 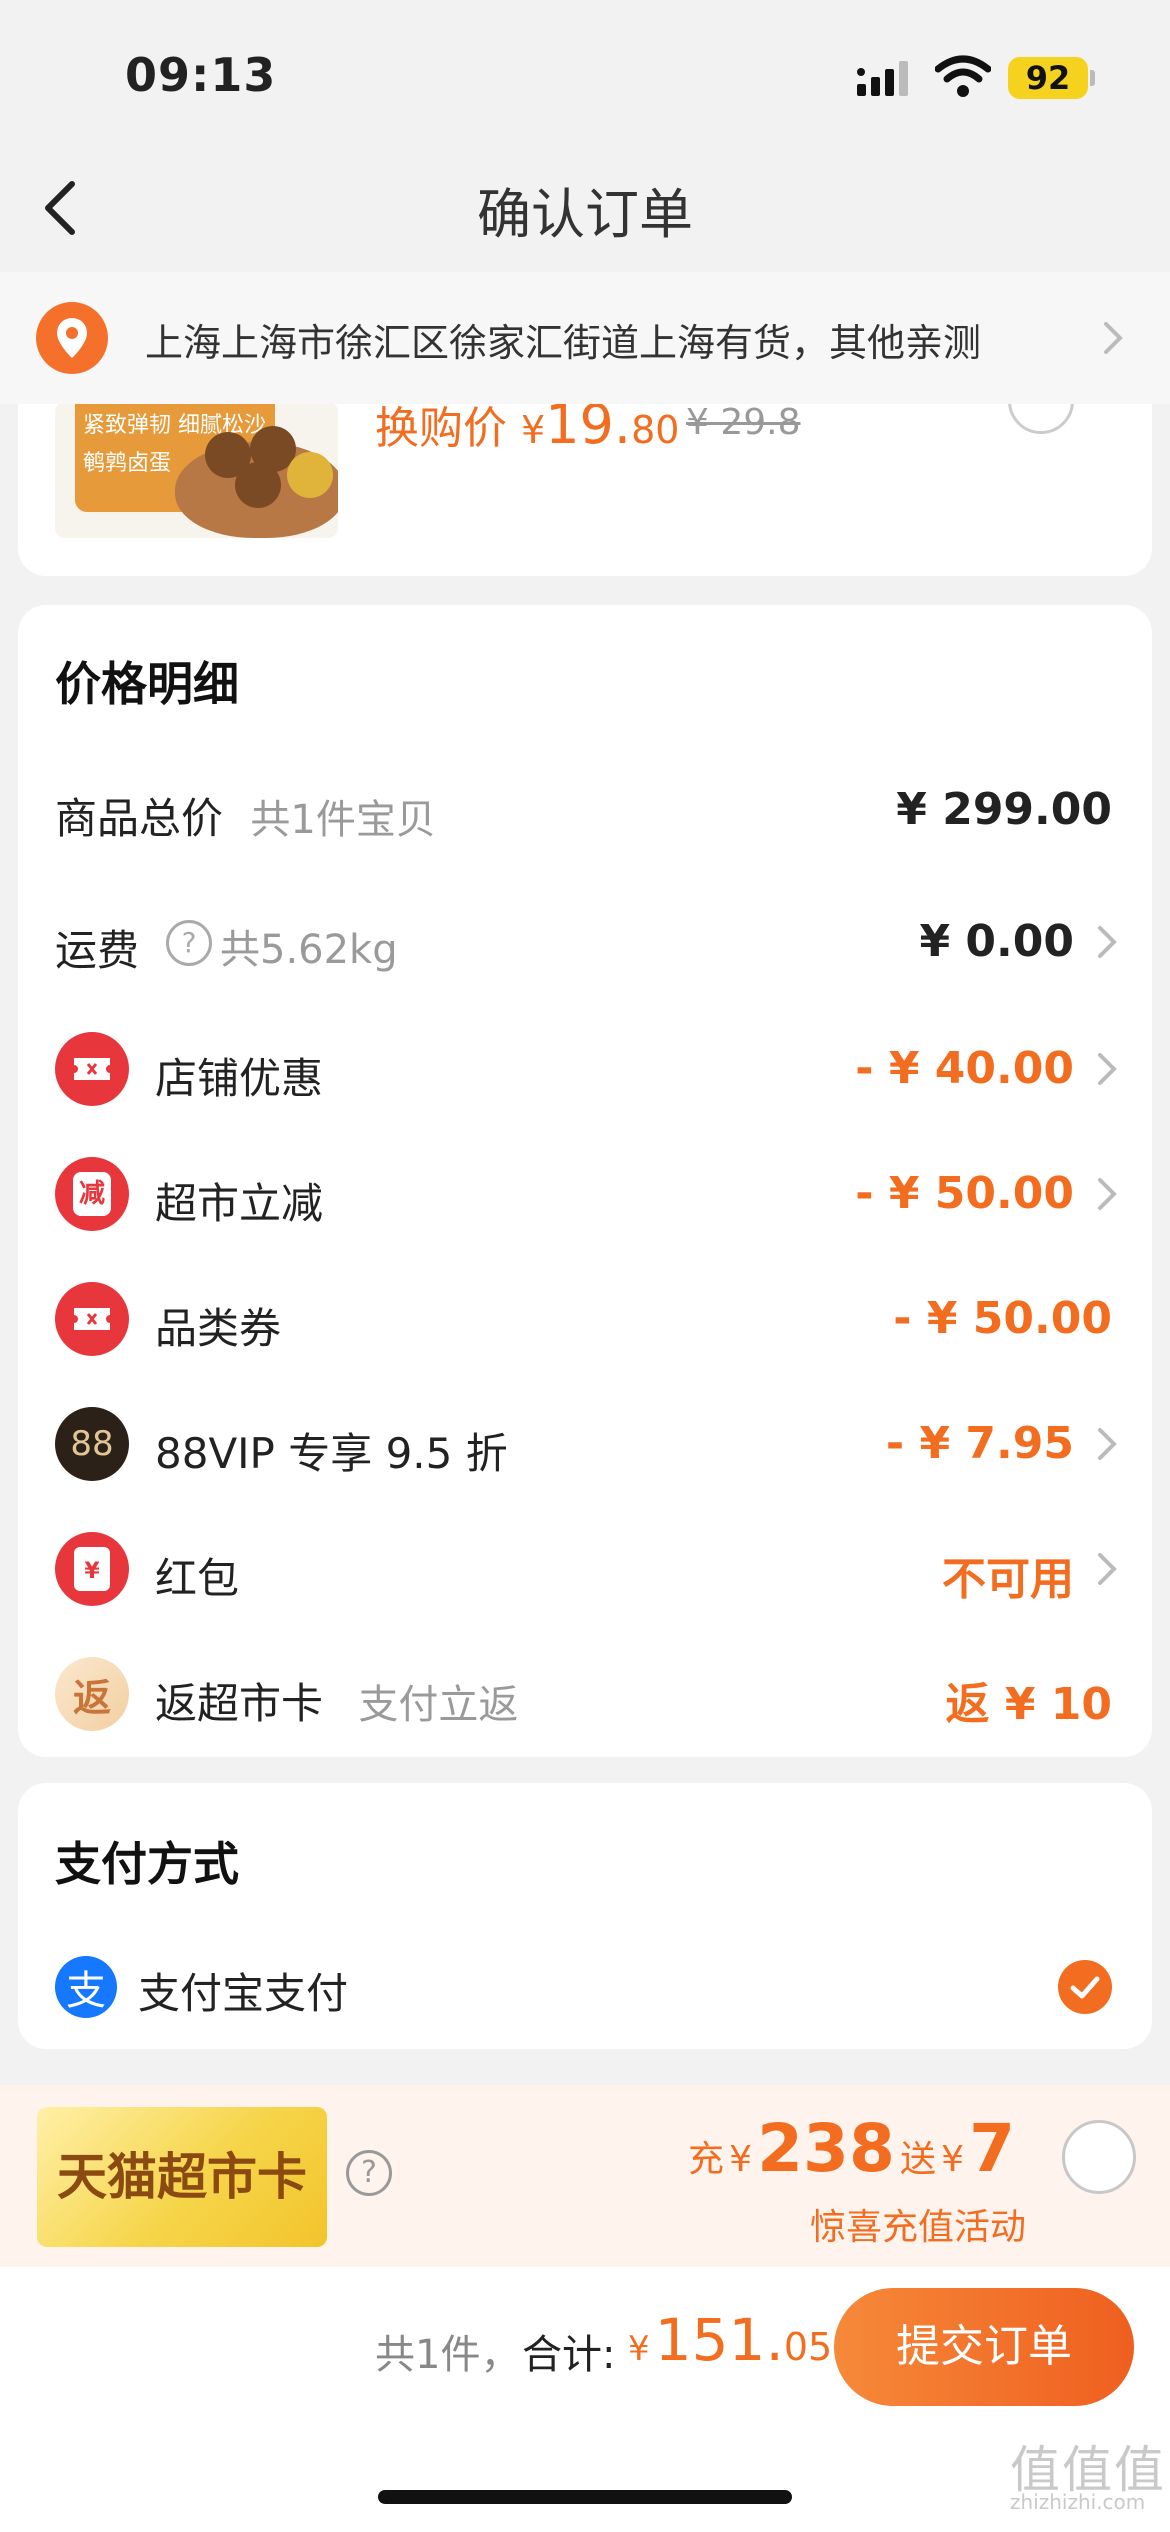 I want to click on reduce-badge-text: 减, so click(x=92, y=1194).